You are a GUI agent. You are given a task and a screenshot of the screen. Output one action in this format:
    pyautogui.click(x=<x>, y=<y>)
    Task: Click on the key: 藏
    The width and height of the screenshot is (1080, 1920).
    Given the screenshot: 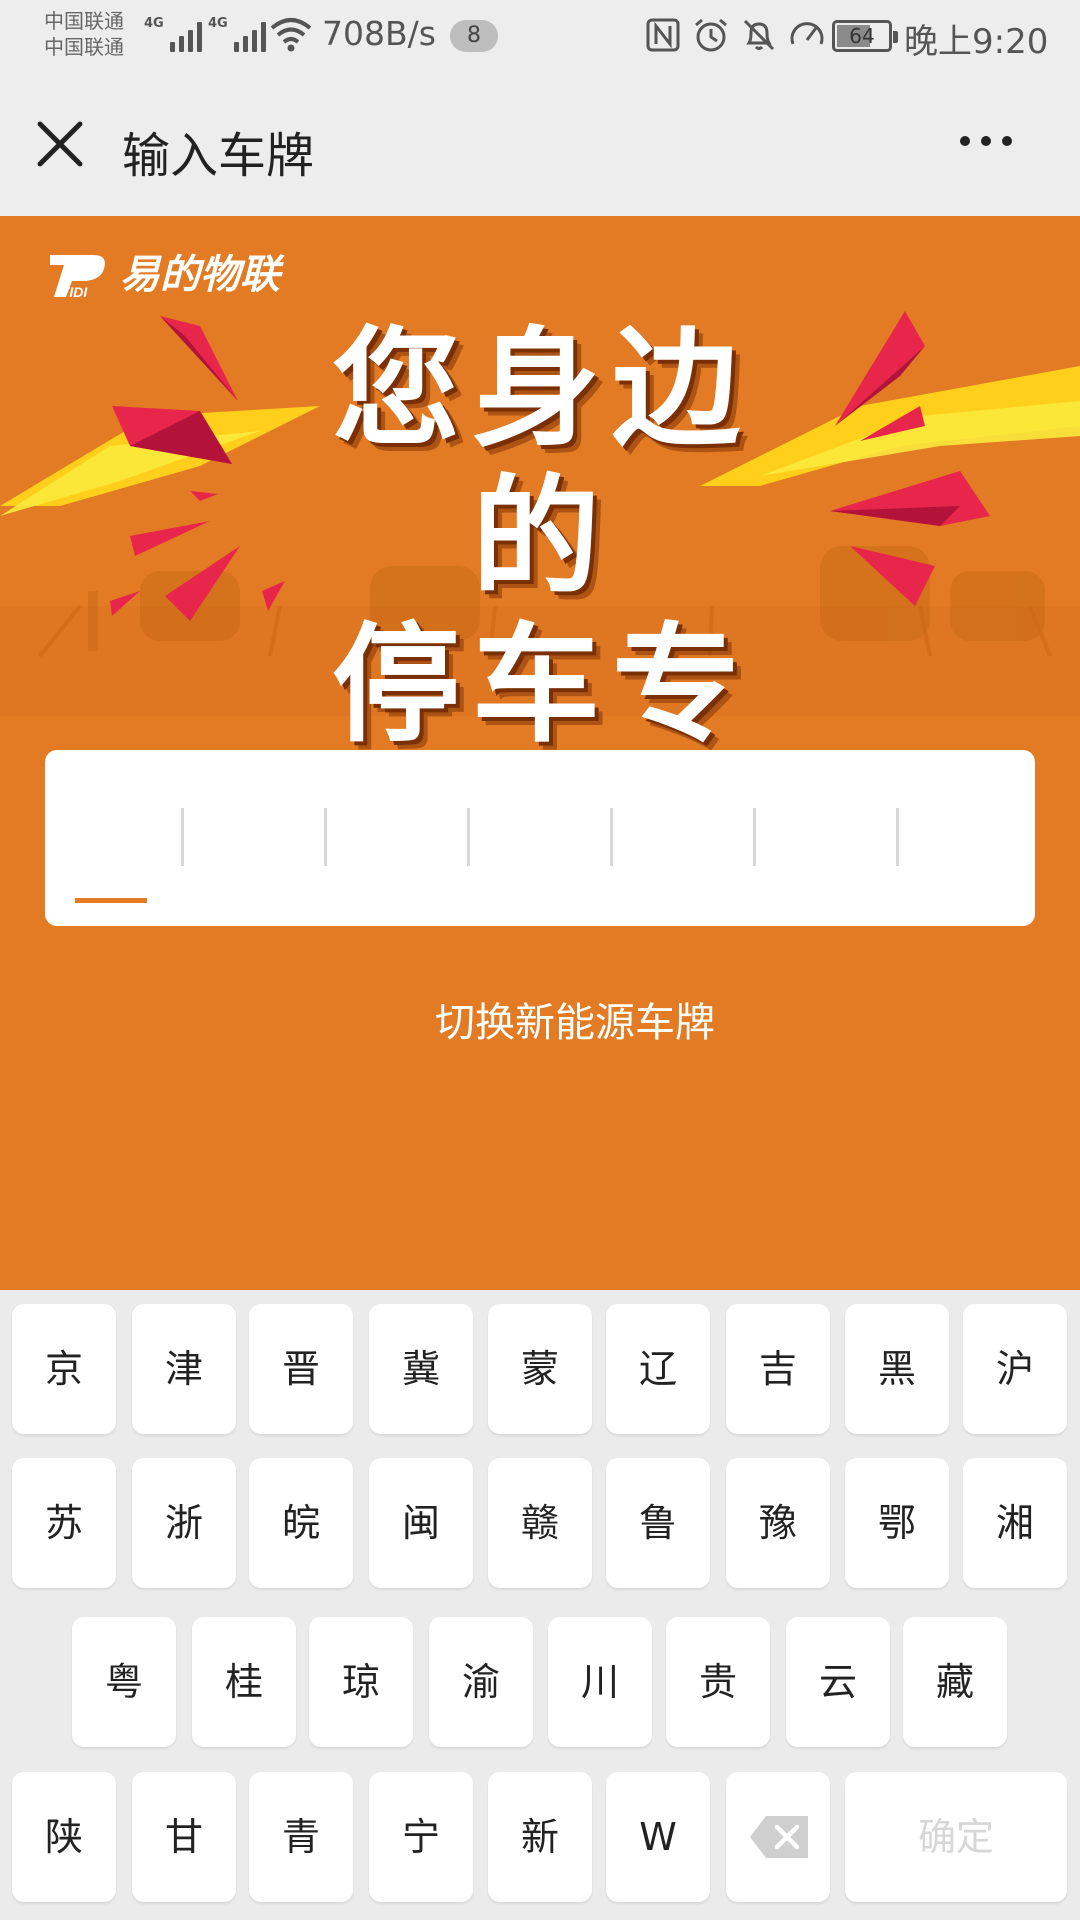 What is the action you would take?
    pyautogui.click(x=955, y=1682)
    